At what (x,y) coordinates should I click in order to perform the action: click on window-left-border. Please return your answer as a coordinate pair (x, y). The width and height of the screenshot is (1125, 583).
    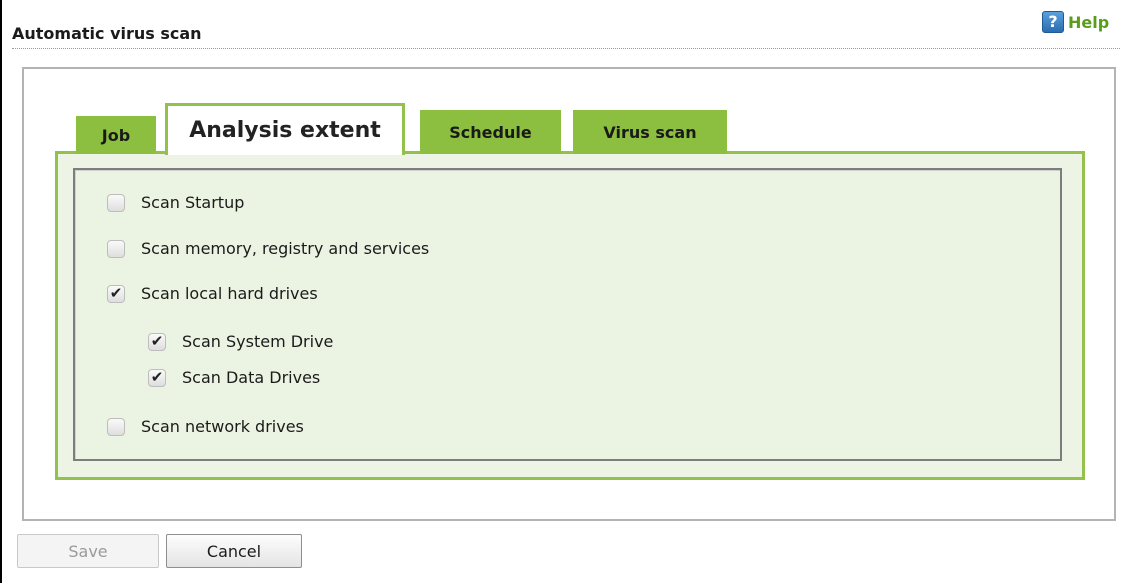
    Looking at the image, I should click on (1, 291).